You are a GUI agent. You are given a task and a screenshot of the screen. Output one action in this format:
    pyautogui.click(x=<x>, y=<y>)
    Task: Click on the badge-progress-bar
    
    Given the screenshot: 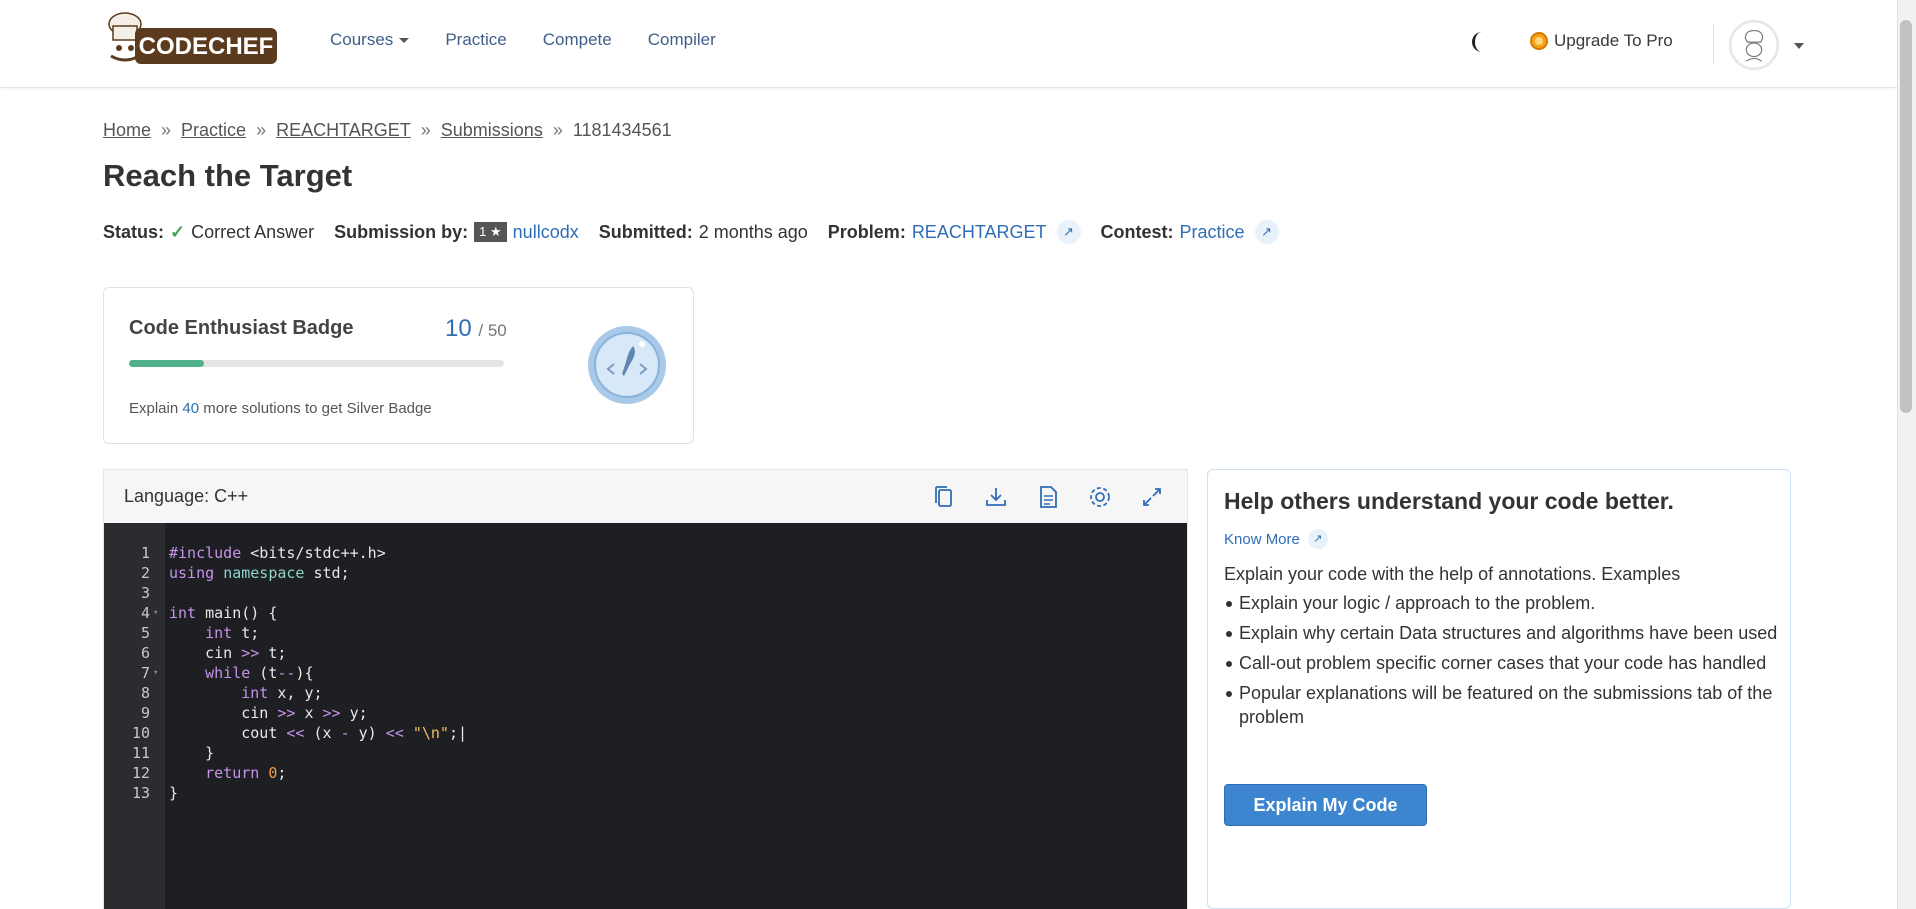 What is the action you would take?
    pyautogui.click(x=316, y=363)
    